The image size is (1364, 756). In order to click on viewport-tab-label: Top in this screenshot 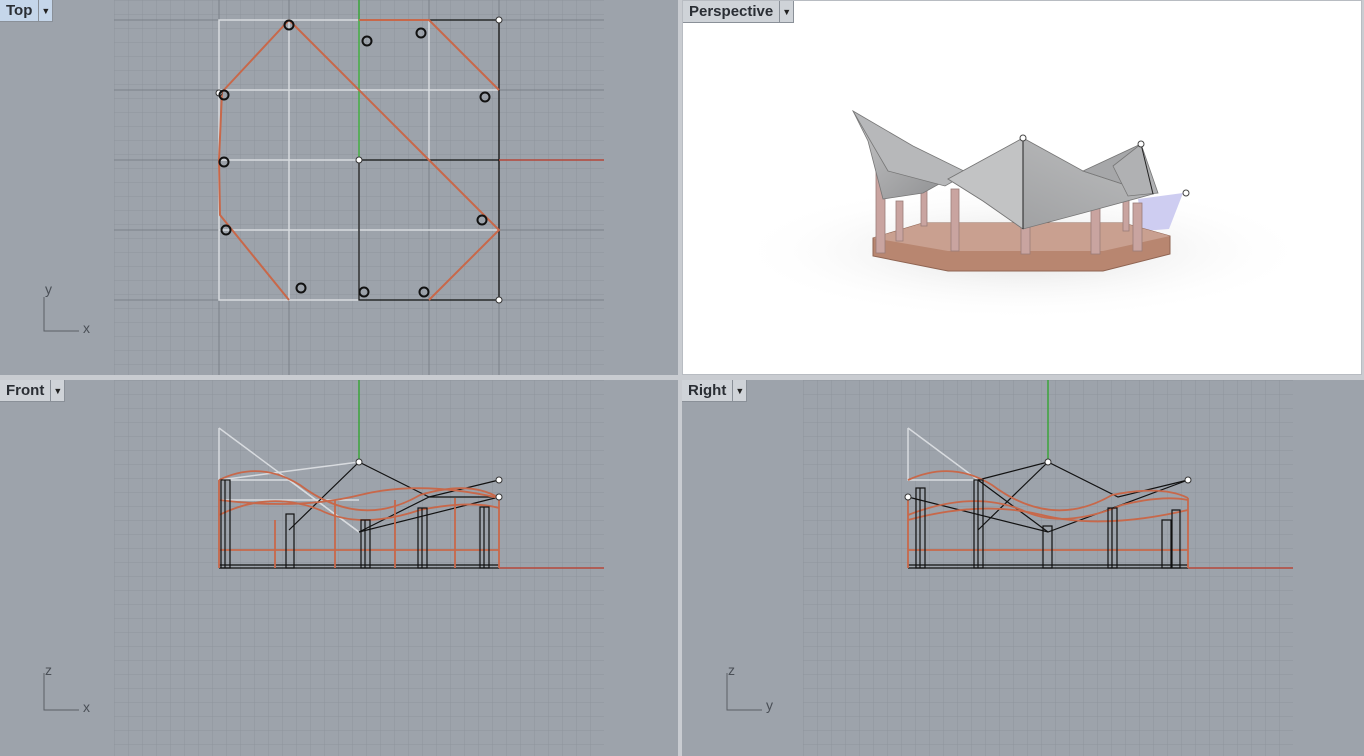, I will do `click(19, 10)`.